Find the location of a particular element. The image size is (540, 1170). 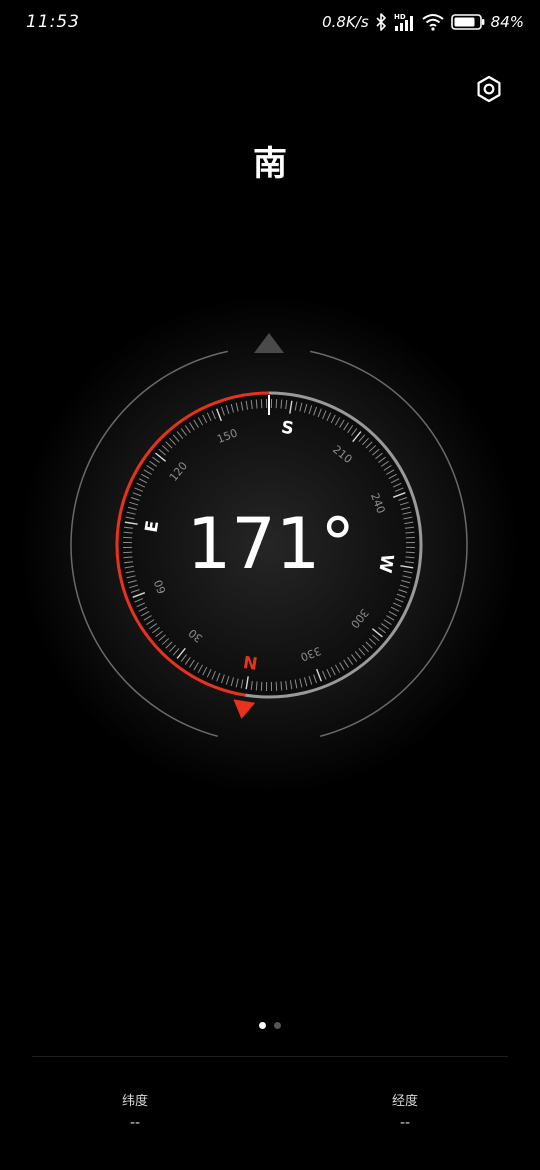

status-bar: 11:53 0.8K/s HD 84% is located at coordinates (270, 22).